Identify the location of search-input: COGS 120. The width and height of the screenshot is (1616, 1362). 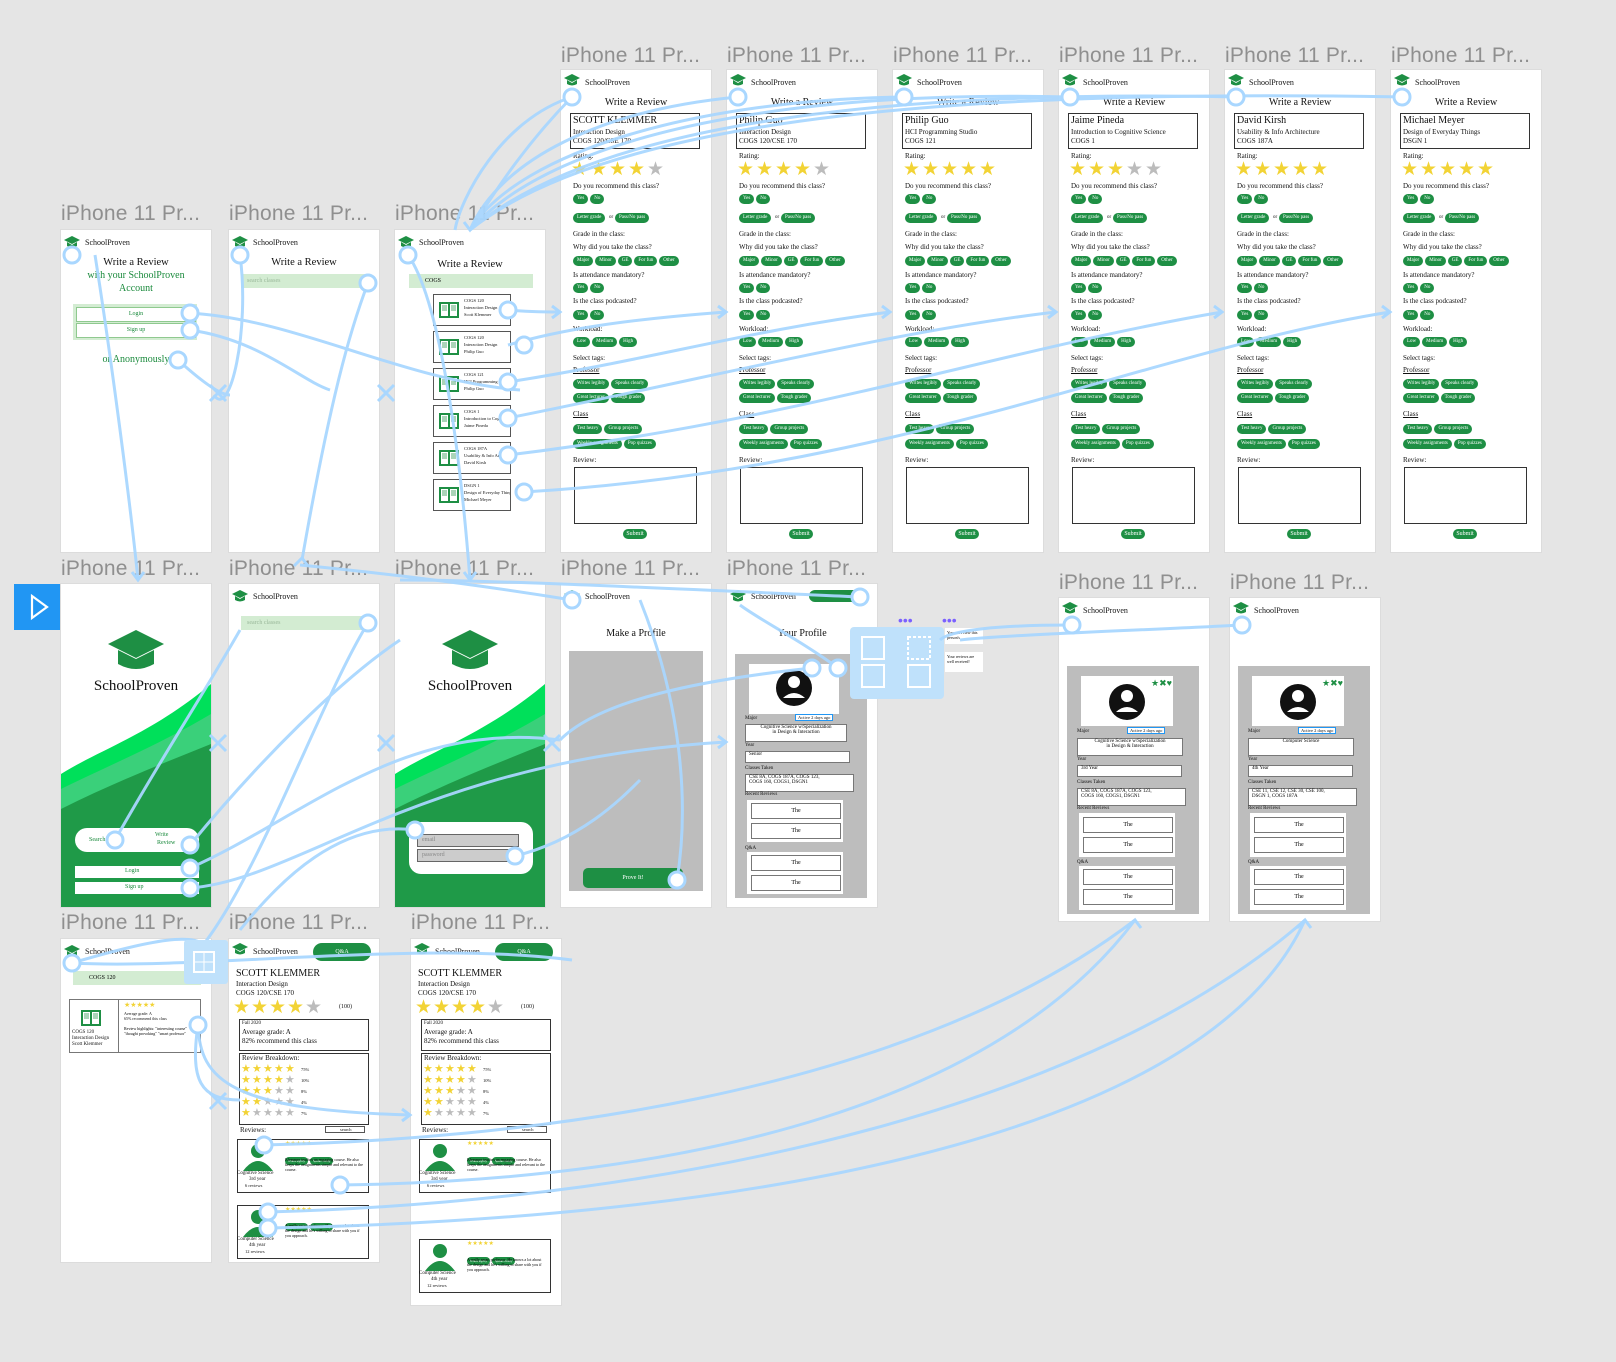
(137, 978).